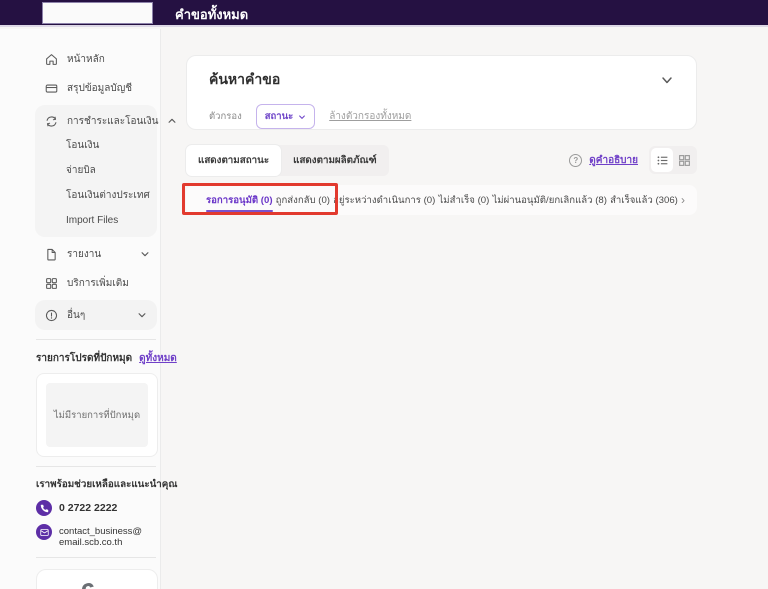 The width and height of the screenshot is (768, 589). What do you see at coordinates (98, 283) in the screenshot?
I see `sidebar-item-label: บริการเพิ่มเติม` at bounding box center [98, 283].